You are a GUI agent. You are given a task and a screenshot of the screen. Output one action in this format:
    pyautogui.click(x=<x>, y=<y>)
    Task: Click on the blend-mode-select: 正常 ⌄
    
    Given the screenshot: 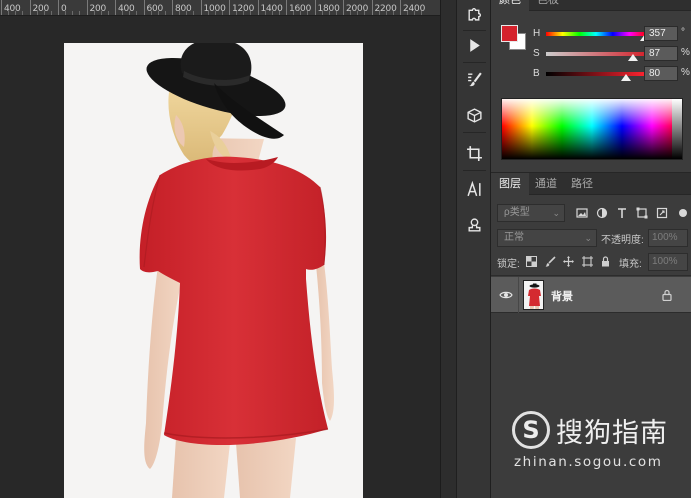 What is the action you would take?
    pyautogui.click(x=547, y=238)
    